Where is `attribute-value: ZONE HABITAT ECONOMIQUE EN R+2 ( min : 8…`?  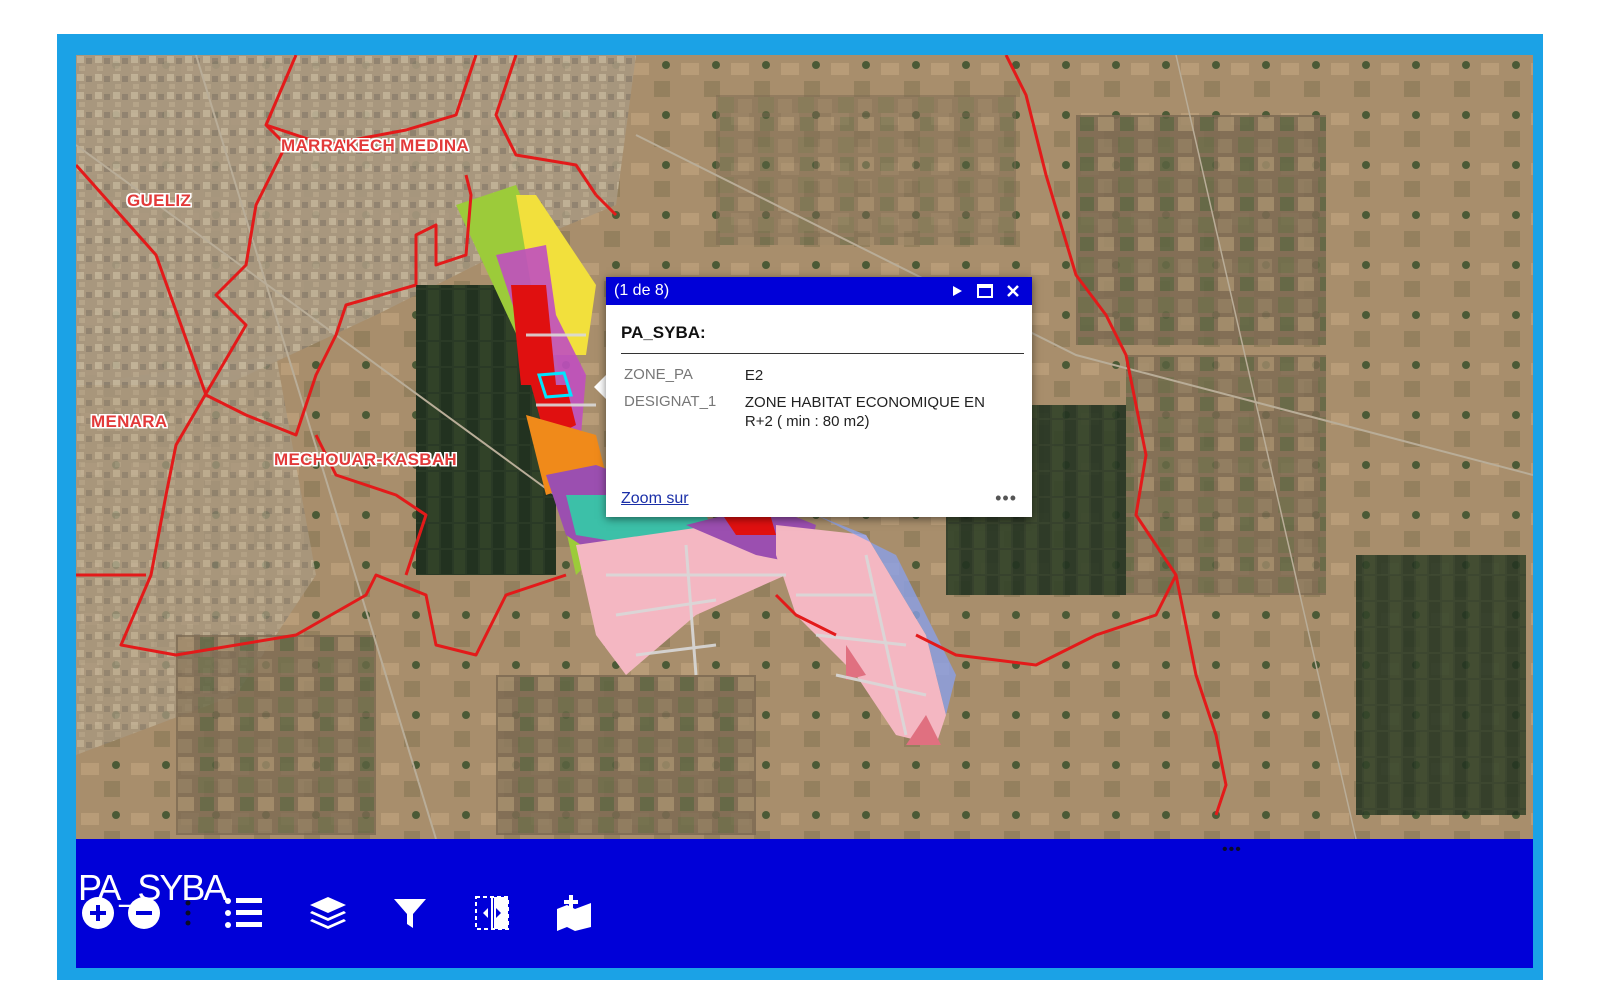
attribute-value: ZONE HABITAT ECONOMIQUE EN R+2 ( min : 8… is located at coordinates (864, 412).